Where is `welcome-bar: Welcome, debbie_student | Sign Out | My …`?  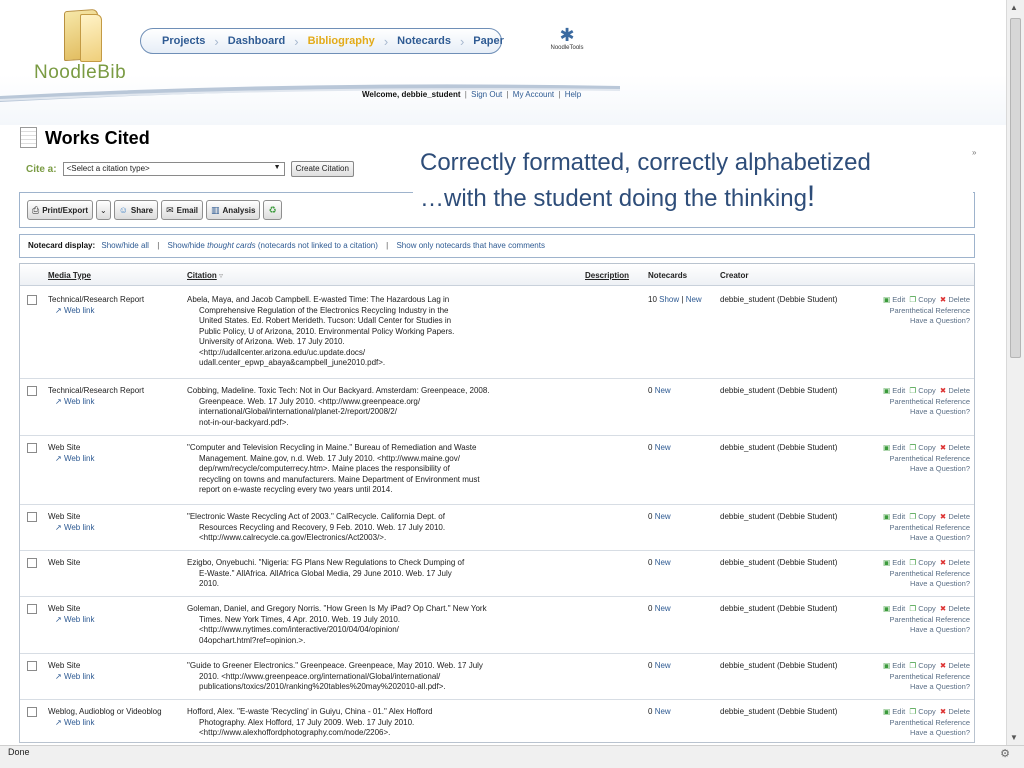 welcome-bar: Welcome, debbie_student | Sign Out | My … is located at coordinates (471, 94).